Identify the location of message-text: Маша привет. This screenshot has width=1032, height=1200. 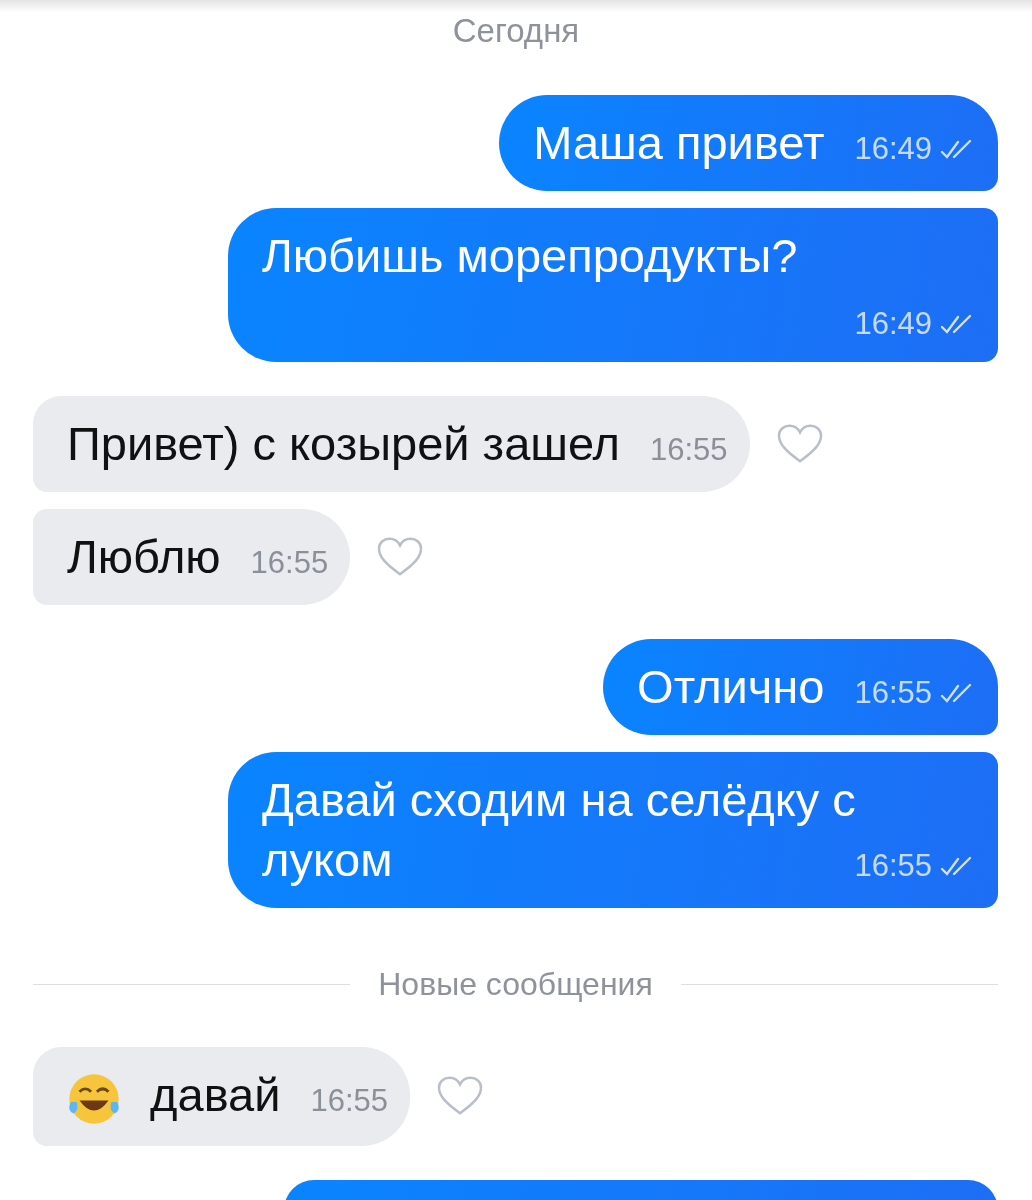
(679, 142).